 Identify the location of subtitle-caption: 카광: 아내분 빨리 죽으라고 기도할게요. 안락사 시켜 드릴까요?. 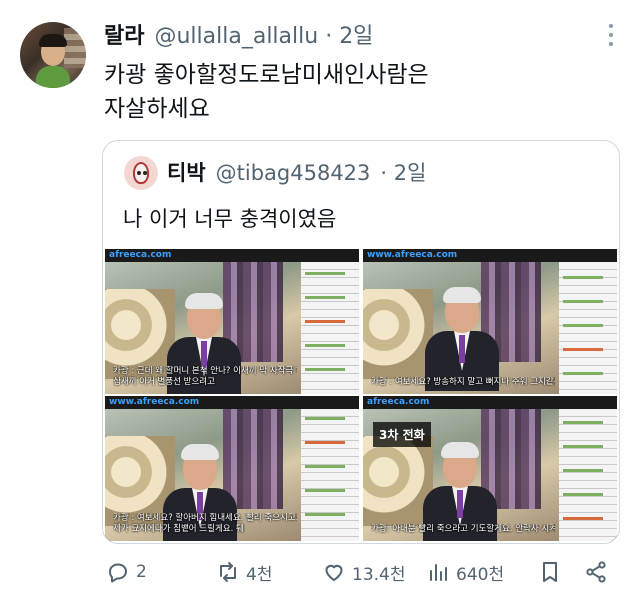
(463, 529).